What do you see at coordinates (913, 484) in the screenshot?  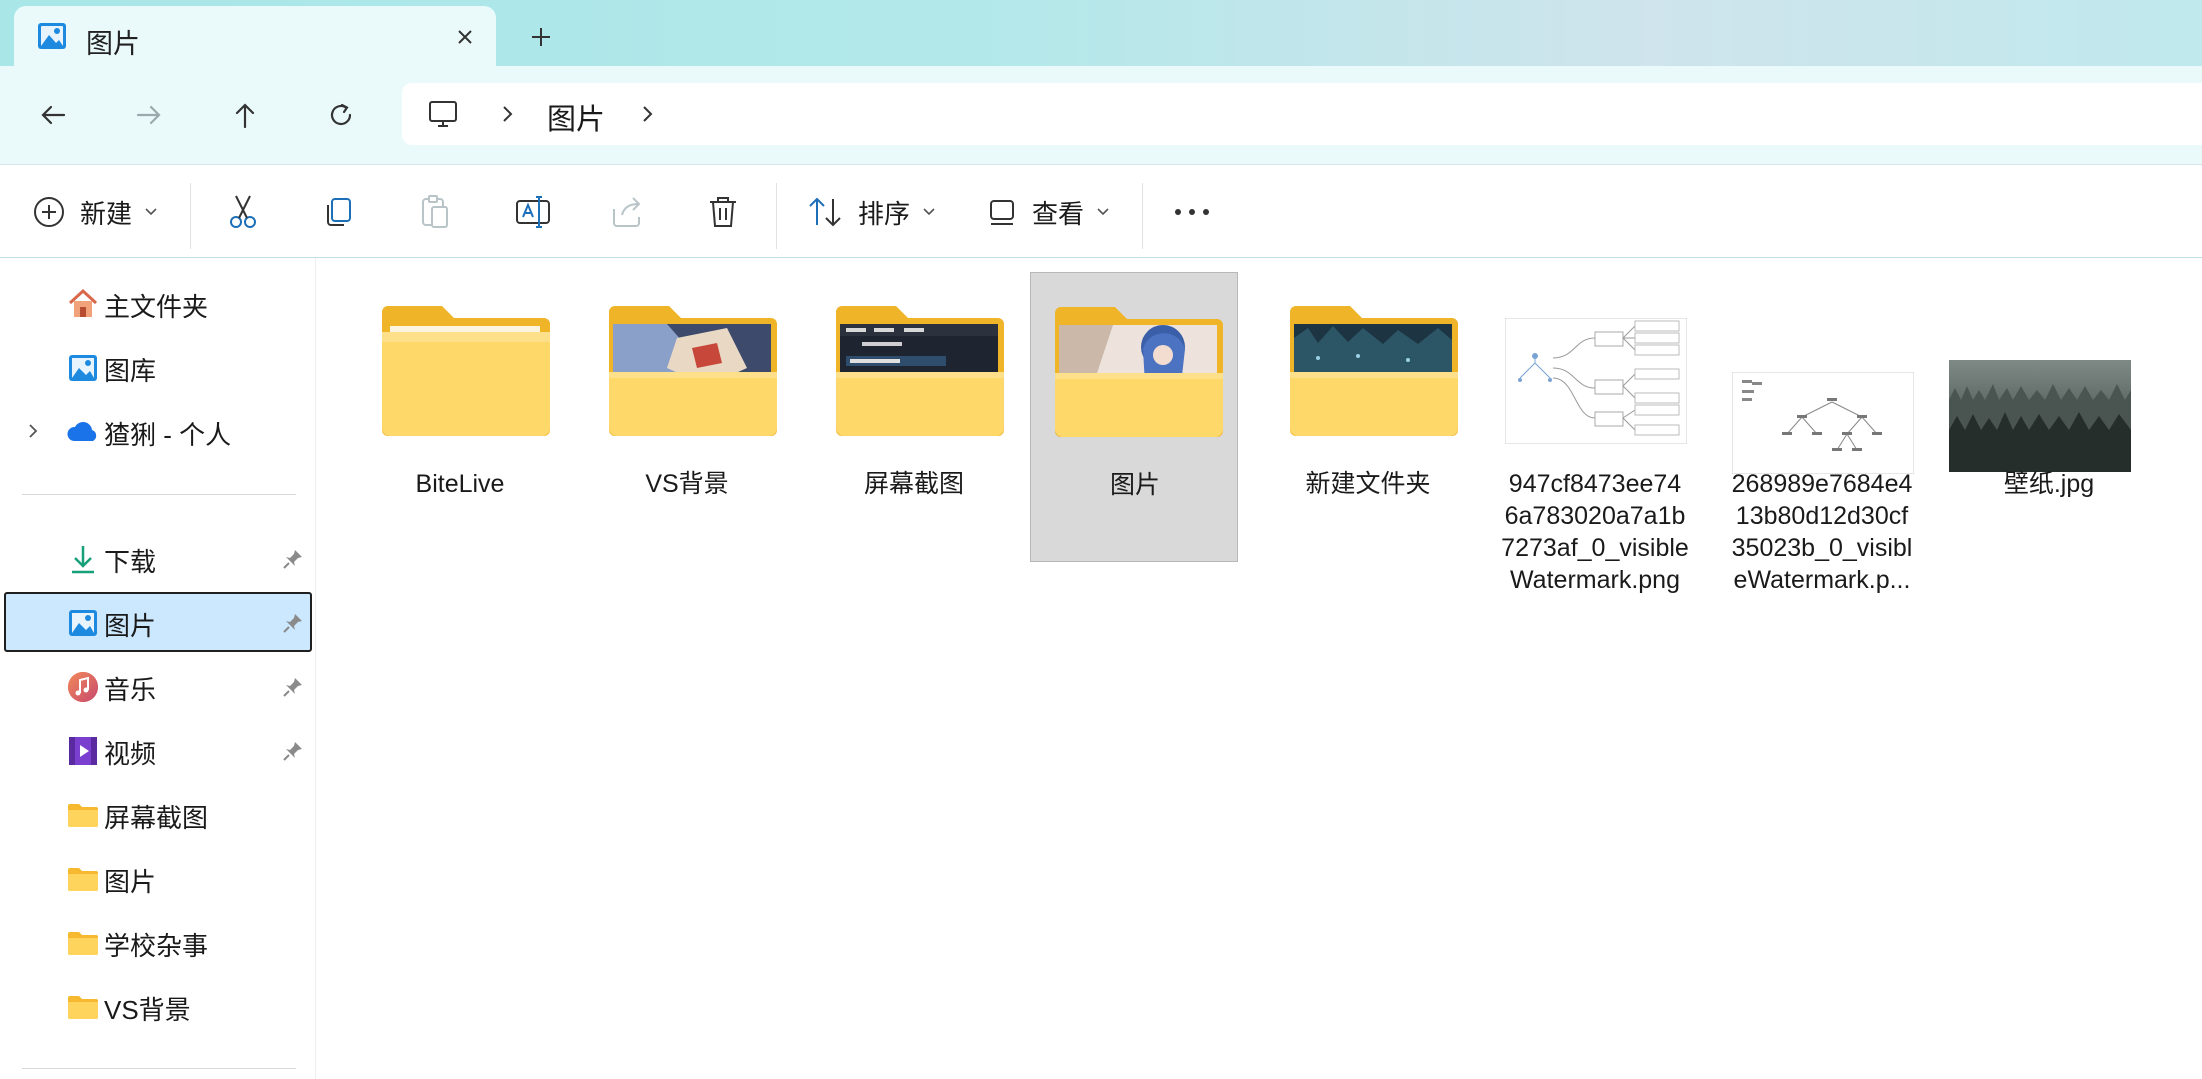 I see `file-name: 屏幕截图` at bounding box center [913, 484].